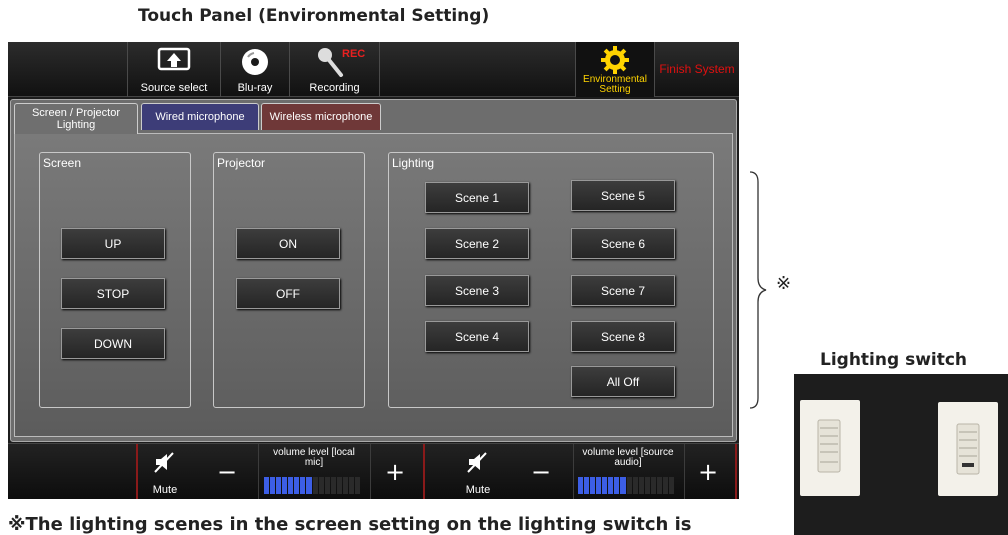  What do you see at coordinates (395, 472) in the screenshot?
I see `local-mic-plus-button: +` at bounding box center [395, 472].